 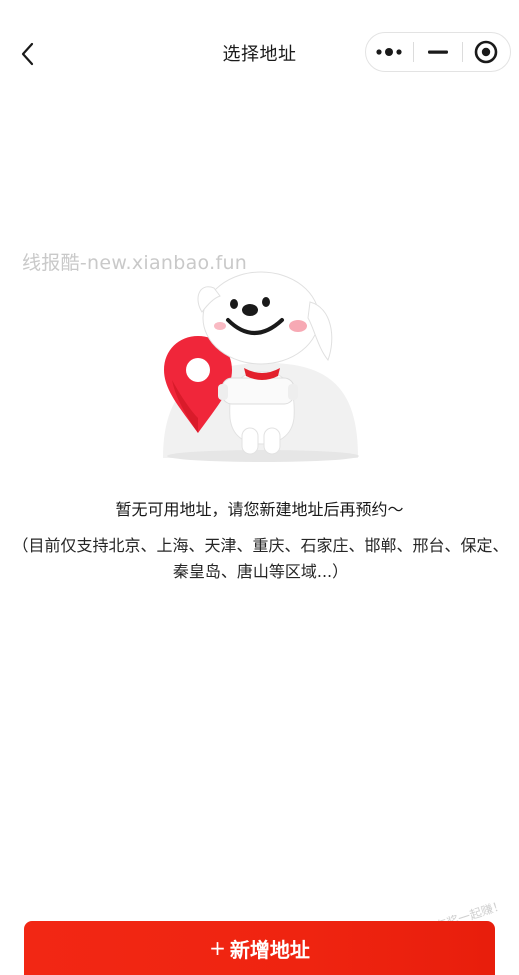 I want to click on nav-header: 选择地址, so click(x=259, y=53).